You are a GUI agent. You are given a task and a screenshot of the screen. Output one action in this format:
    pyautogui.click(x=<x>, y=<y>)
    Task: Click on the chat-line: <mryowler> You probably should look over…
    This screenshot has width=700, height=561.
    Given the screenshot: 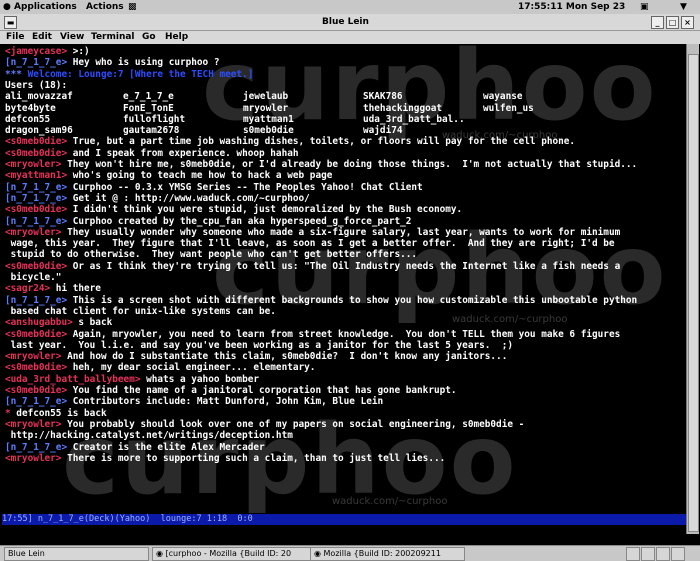 What is the action you would take?
    pyautogui.click(x=264, y=424)
    